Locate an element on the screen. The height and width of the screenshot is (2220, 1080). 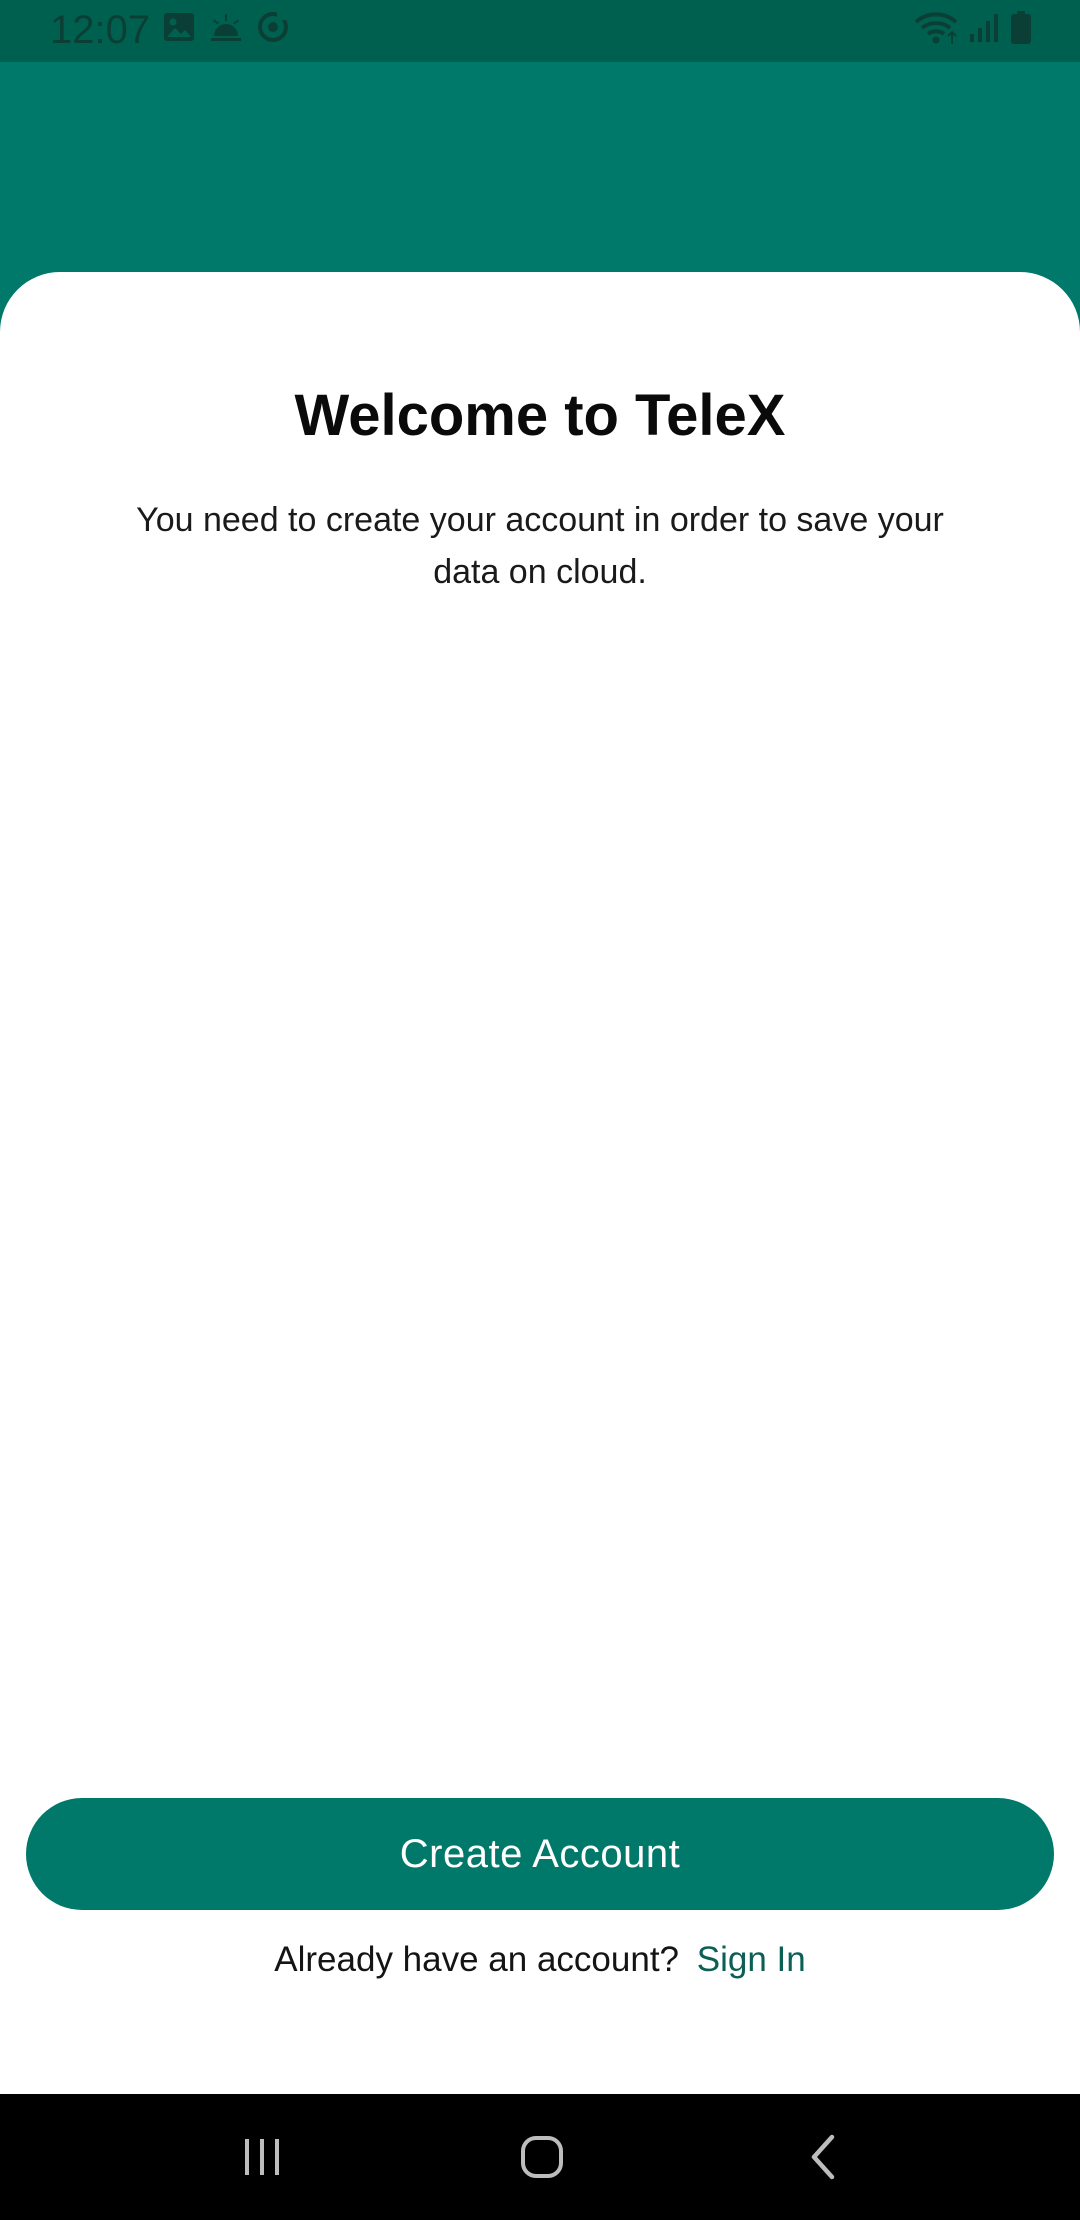
home-button is located at coordinates (542, 2159).